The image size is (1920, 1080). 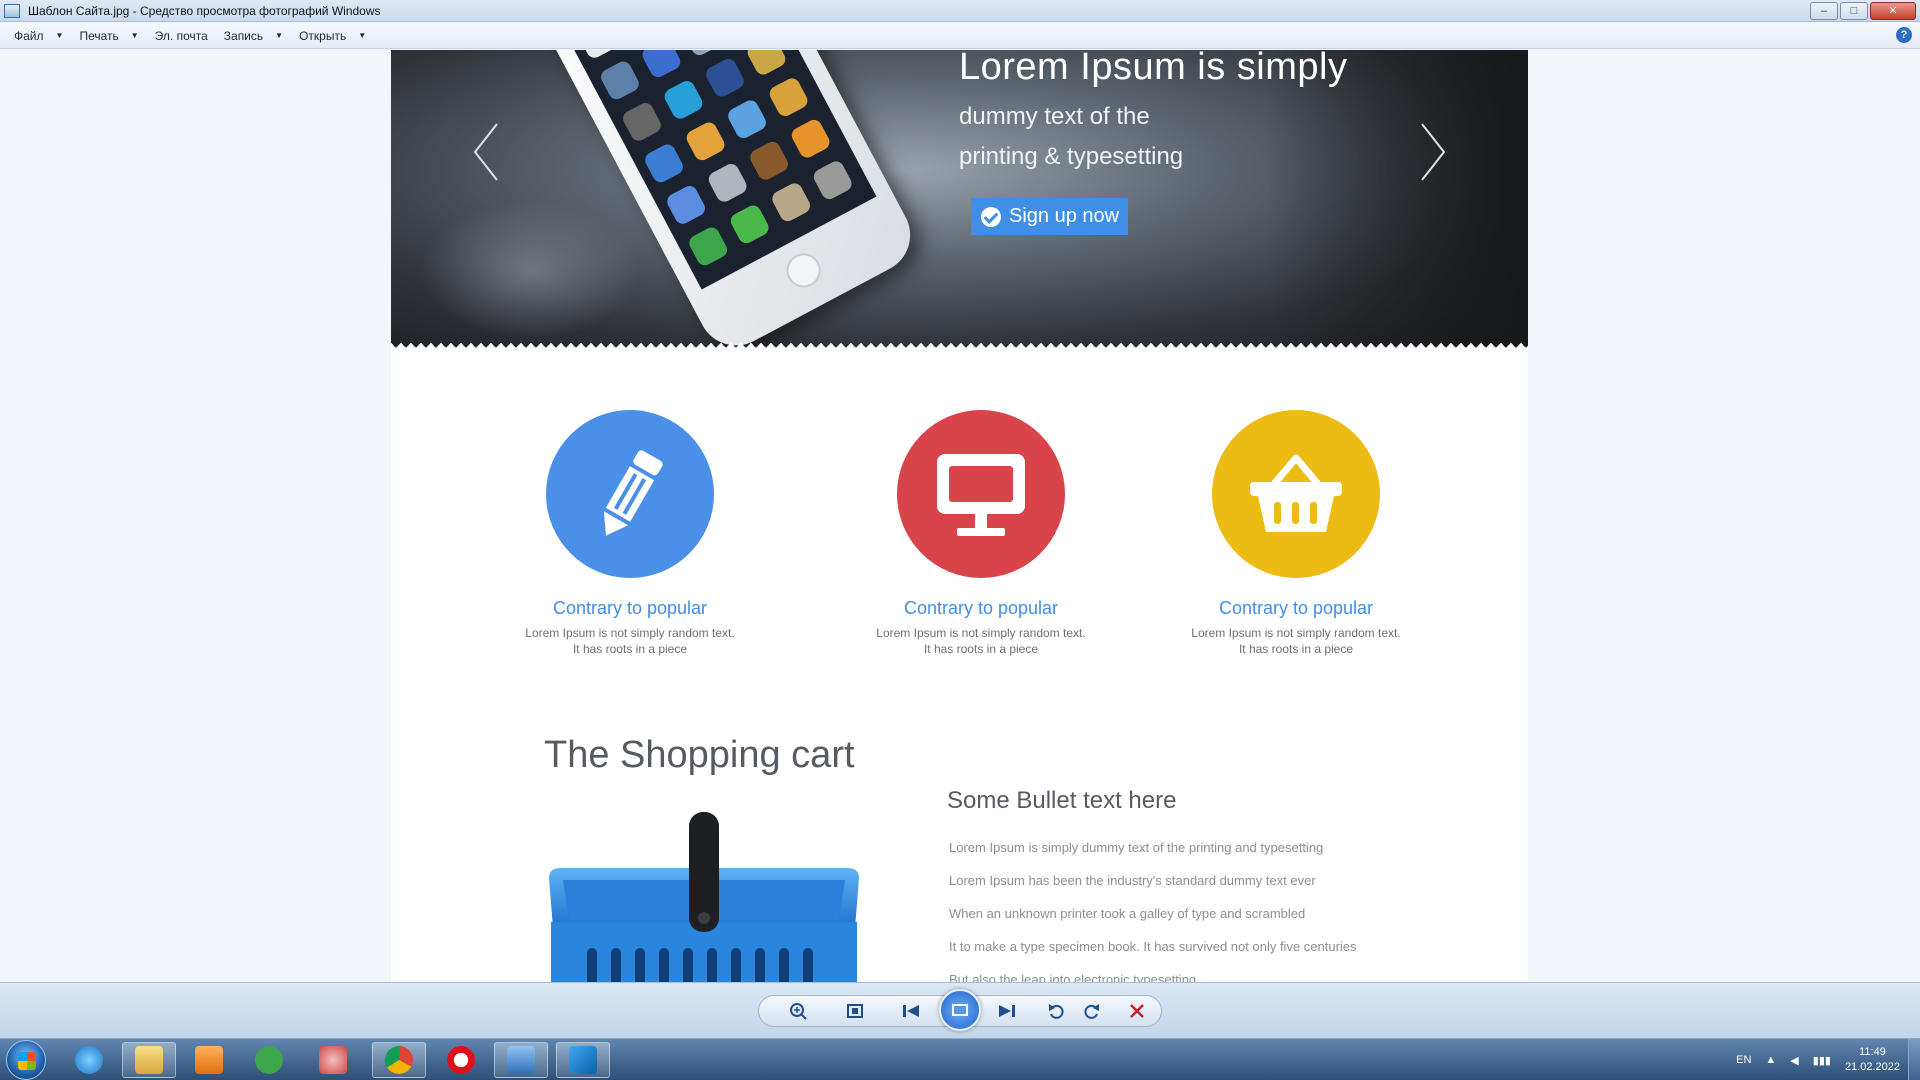 I want to click on feature-circle-blue, so click(x=630, y=494).